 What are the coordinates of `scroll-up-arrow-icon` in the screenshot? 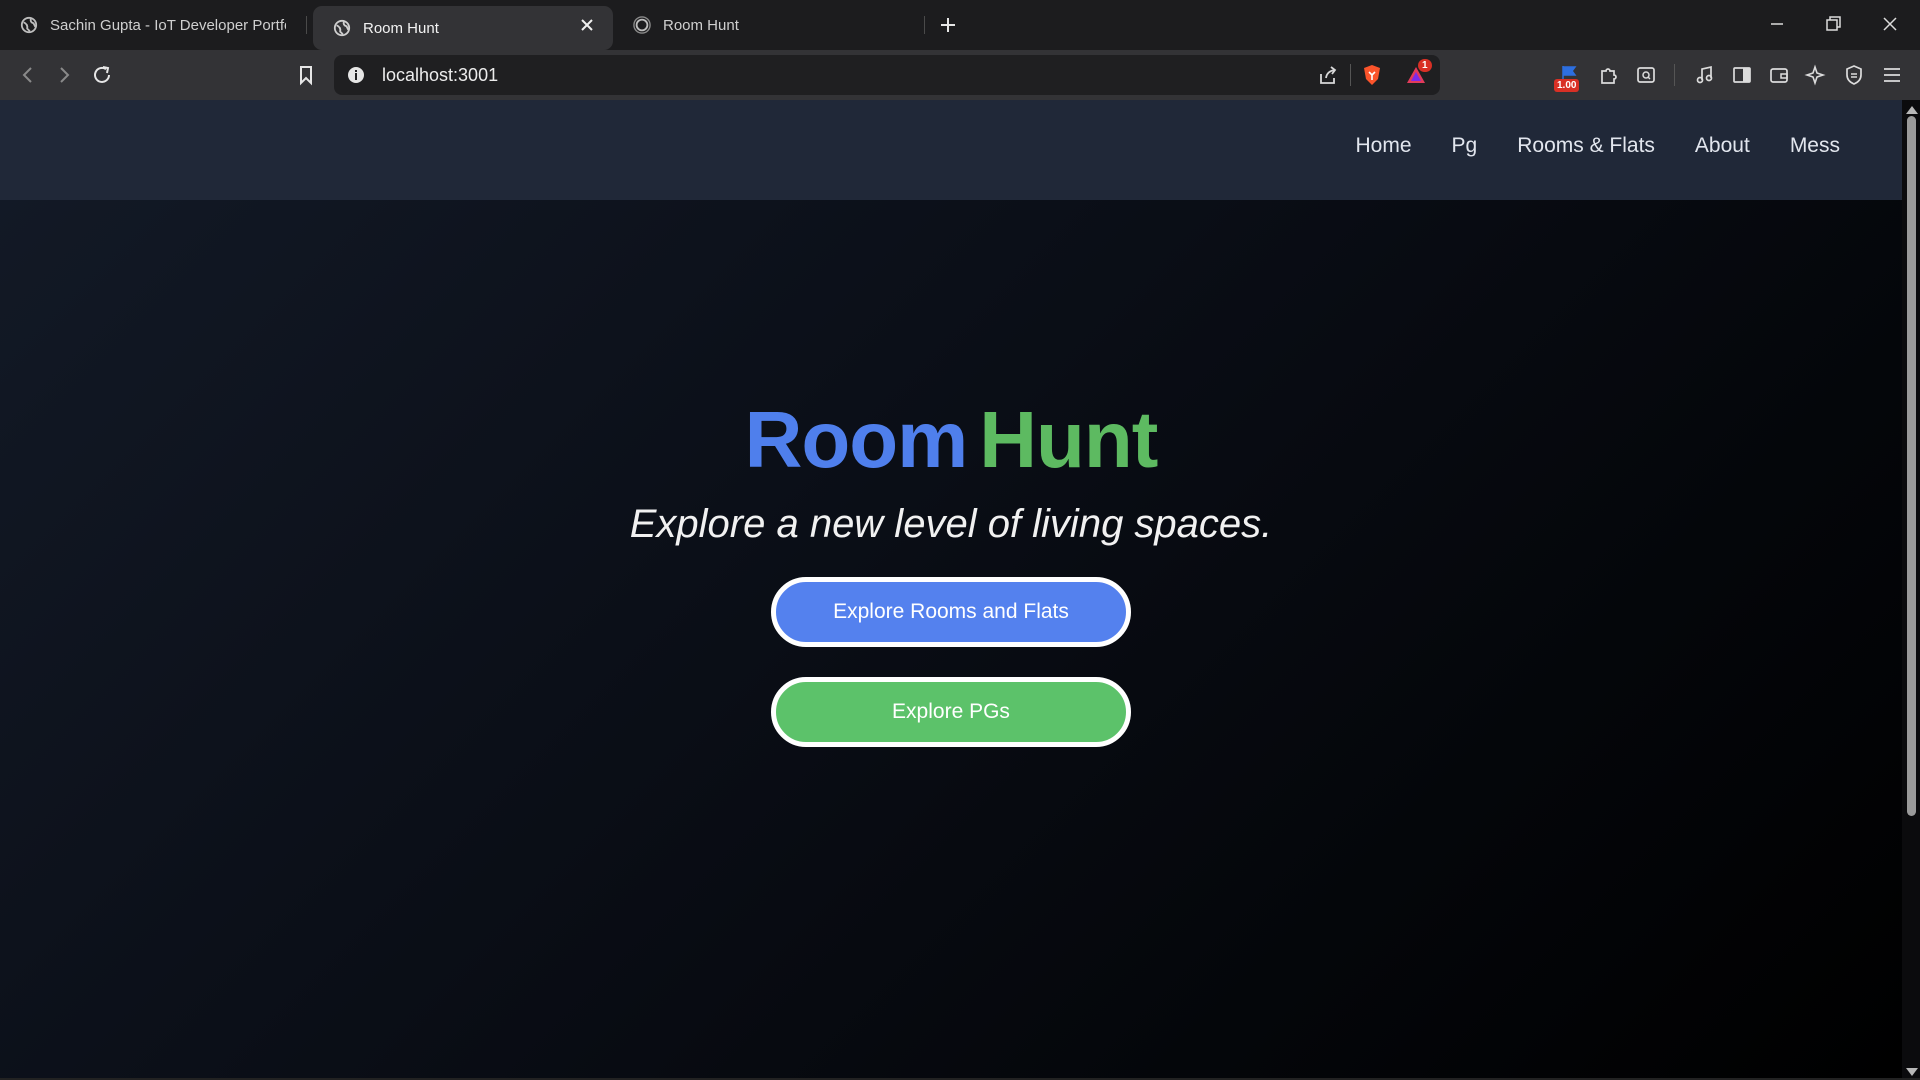 It's located at (1912, 110).